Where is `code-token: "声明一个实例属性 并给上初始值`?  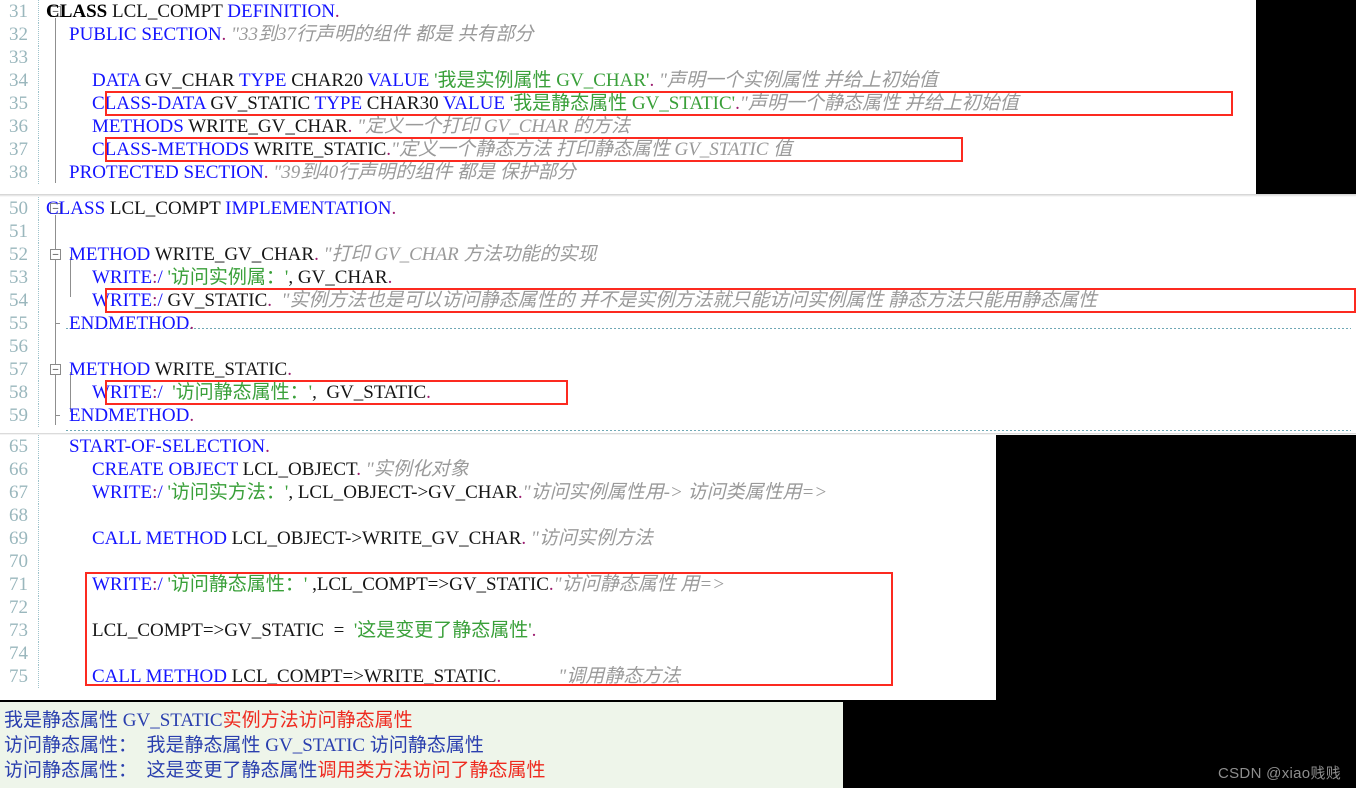 code-token: "声明一个实例属性 并给上初始值 is located at coordinates (796, 80).